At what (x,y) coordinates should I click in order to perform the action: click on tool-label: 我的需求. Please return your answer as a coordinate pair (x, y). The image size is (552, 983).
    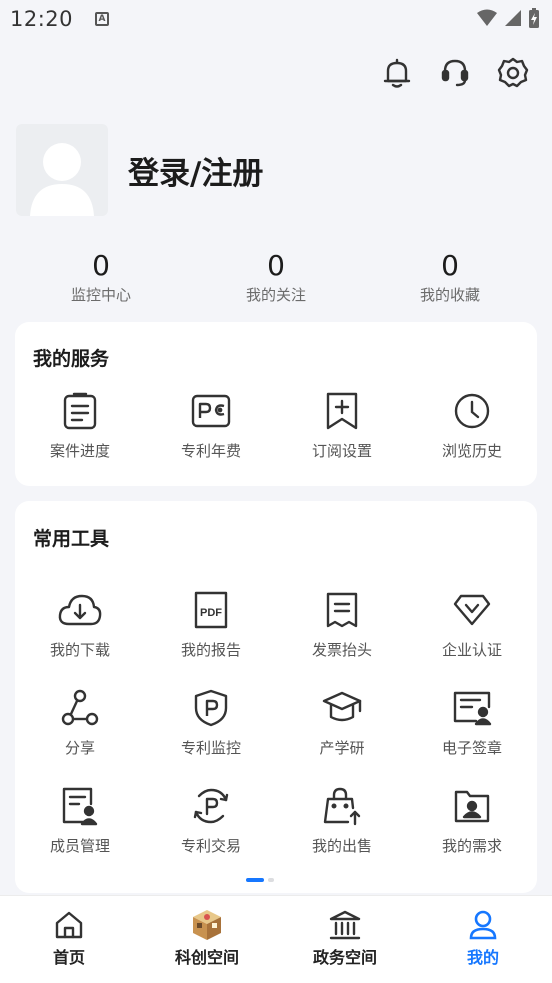
    Looking at the image, I should click on (471, 846).